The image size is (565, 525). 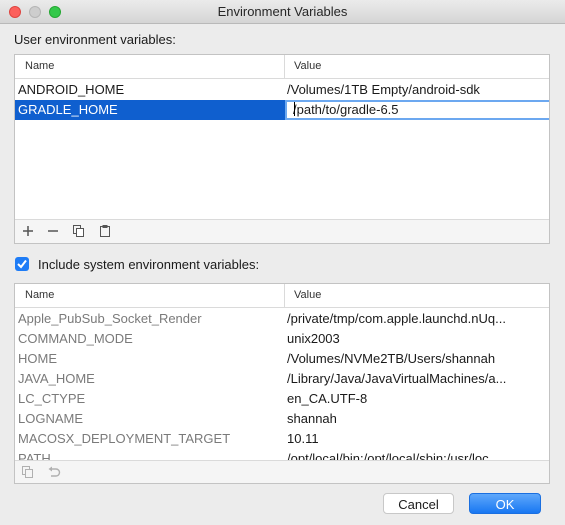 What do you see at coordinates (37, 358) in the screenshot?
I see `variable-name: HOME` at bounding box center [37, 358].